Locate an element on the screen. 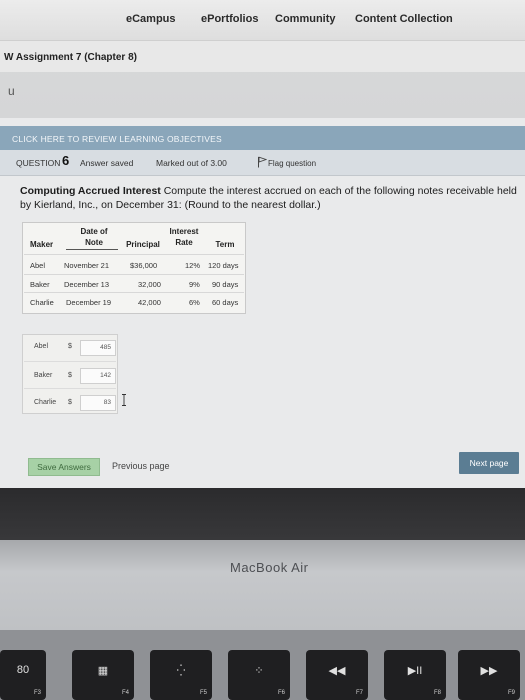 The height and width of the screenshot is (700, 525). key-label: F3 is located at coordinates (37, 693).